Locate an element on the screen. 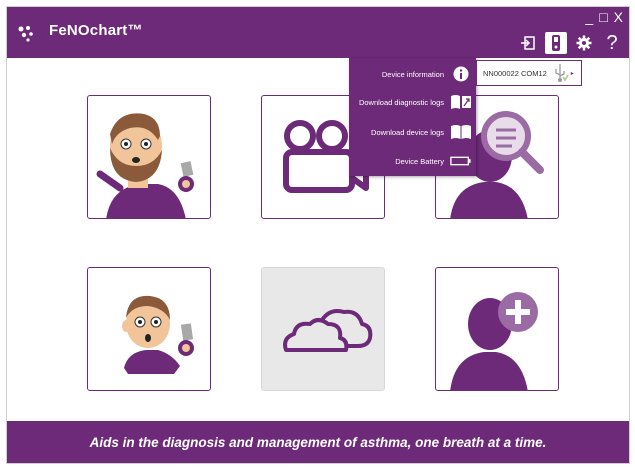  app-title: FeNOchart™ is located at coordinates (96, 30).